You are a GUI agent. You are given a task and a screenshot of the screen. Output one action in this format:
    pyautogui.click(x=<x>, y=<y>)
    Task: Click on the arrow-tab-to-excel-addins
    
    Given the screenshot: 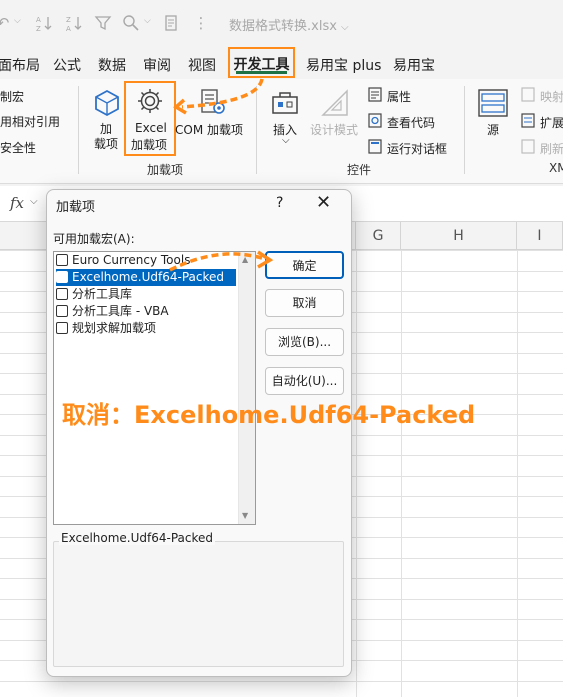 What is the action you would take?
    pyautogui.click(x=222, y=93)
    